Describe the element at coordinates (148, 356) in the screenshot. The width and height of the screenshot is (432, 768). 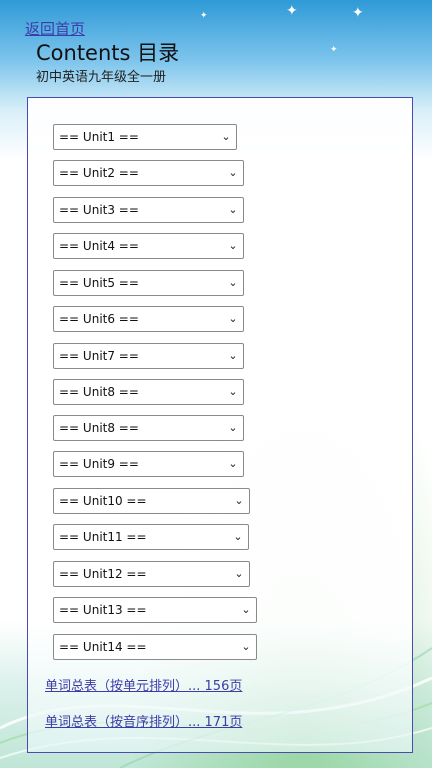
I see `unit-select: == Unit7 == ⌄` at that location.